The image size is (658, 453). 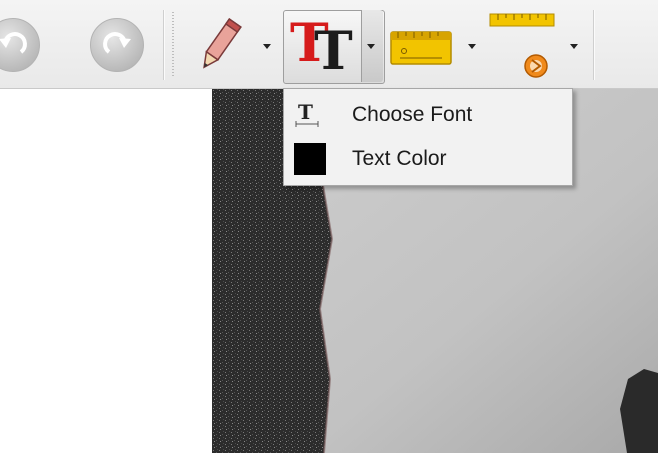 What do you see at coordinates (371, 46) in the screenshot?
I see `chevron-down-icon` at bounding box center [371, 46].